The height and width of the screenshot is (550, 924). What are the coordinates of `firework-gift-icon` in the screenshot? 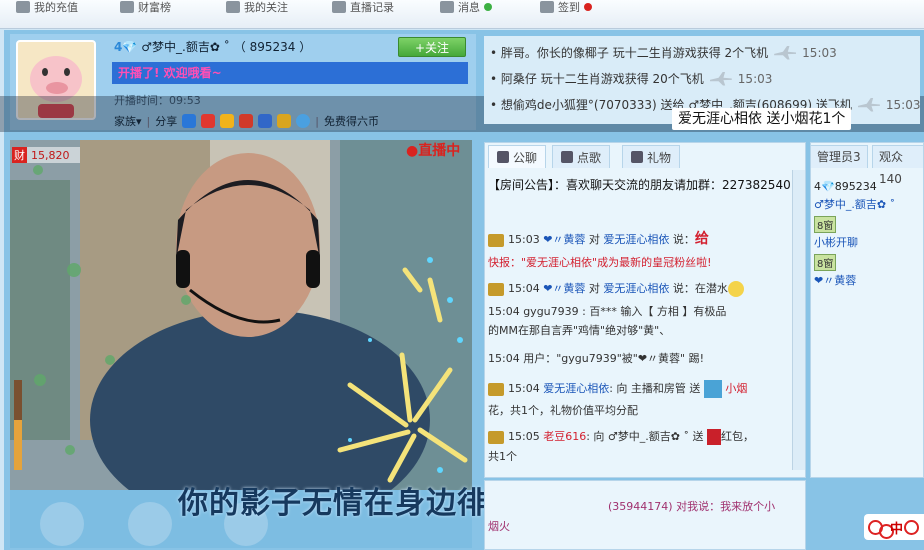 It's located at (712, 389).